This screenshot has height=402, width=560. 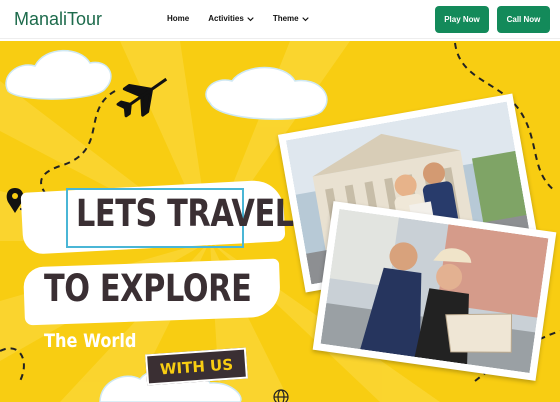 What do you see at coordinates (462, 19) in the screenshot?
I see `play-now-button: Play Now` at bounding box center [462, 19].